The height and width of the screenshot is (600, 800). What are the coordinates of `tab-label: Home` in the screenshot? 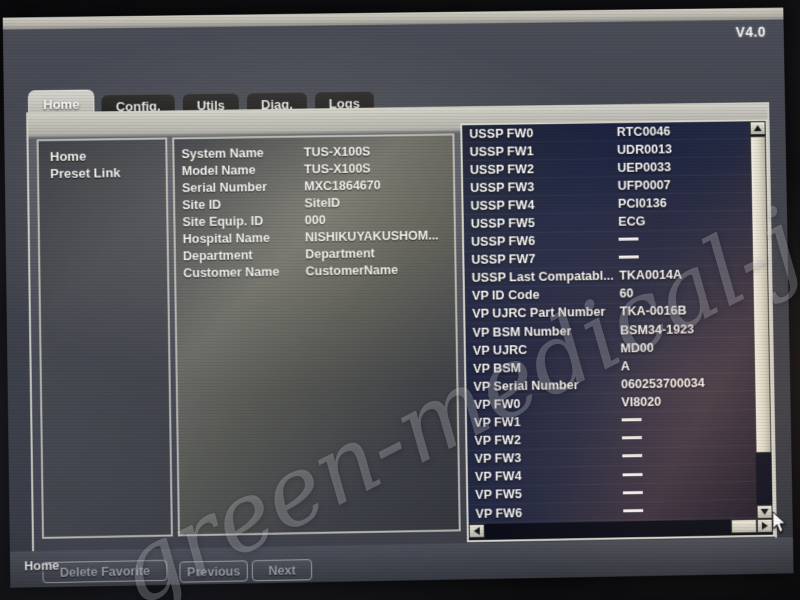 It's located at (61, 104).